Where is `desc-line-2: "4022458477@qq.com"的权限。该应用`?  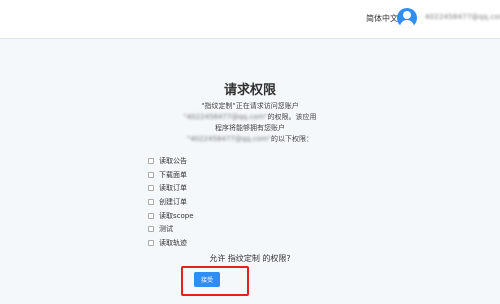
desc-line-2: "4022458477@qq.com"的权限。该应用 is located at coordinates (250, 117).